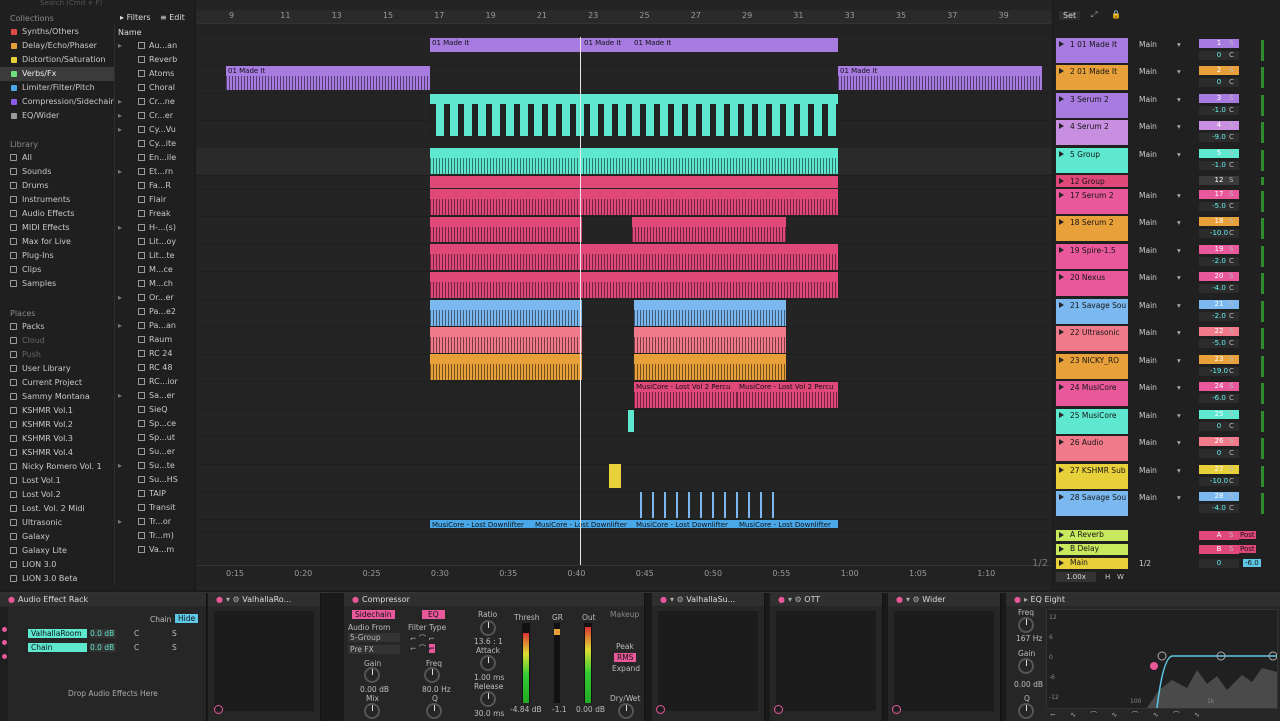 The width and height of the screenshot is (1280, 721). Describe the element at coordinates (1163, 715) in the screenshot. I see `eq-band-filter-selector: ⌐ ∿ ⌒ ∿ ⌒ ∿ ⌒ ∿` at that location.